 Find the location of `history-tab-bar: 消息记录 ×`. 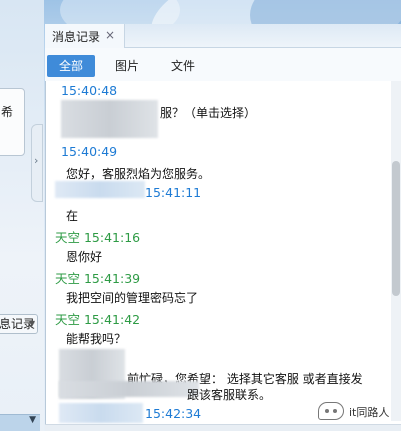

history-tab-bar: 消息记录 × is located at coordinates (223, 36).